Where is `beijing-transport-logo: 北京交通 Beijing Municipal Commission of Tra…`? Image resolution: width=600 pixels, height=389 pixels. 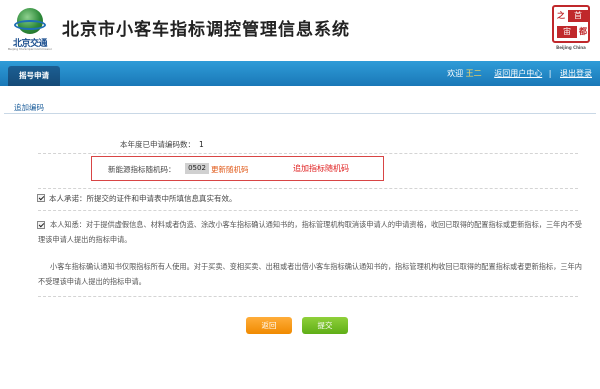 beijing-transport-logo: 北京交通 Beijing Municipal Commission of Tra… is located at coordinates (30, 28).